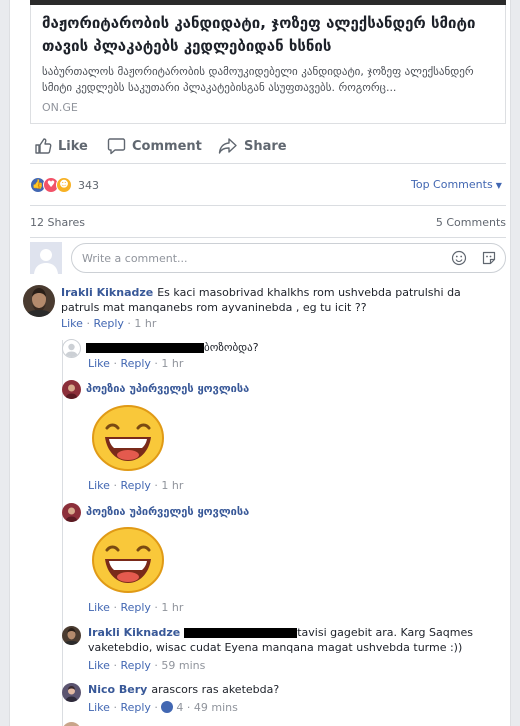 This screenshot has width=520, height=726. I want to click on like-label: Like, so click(73, 146).